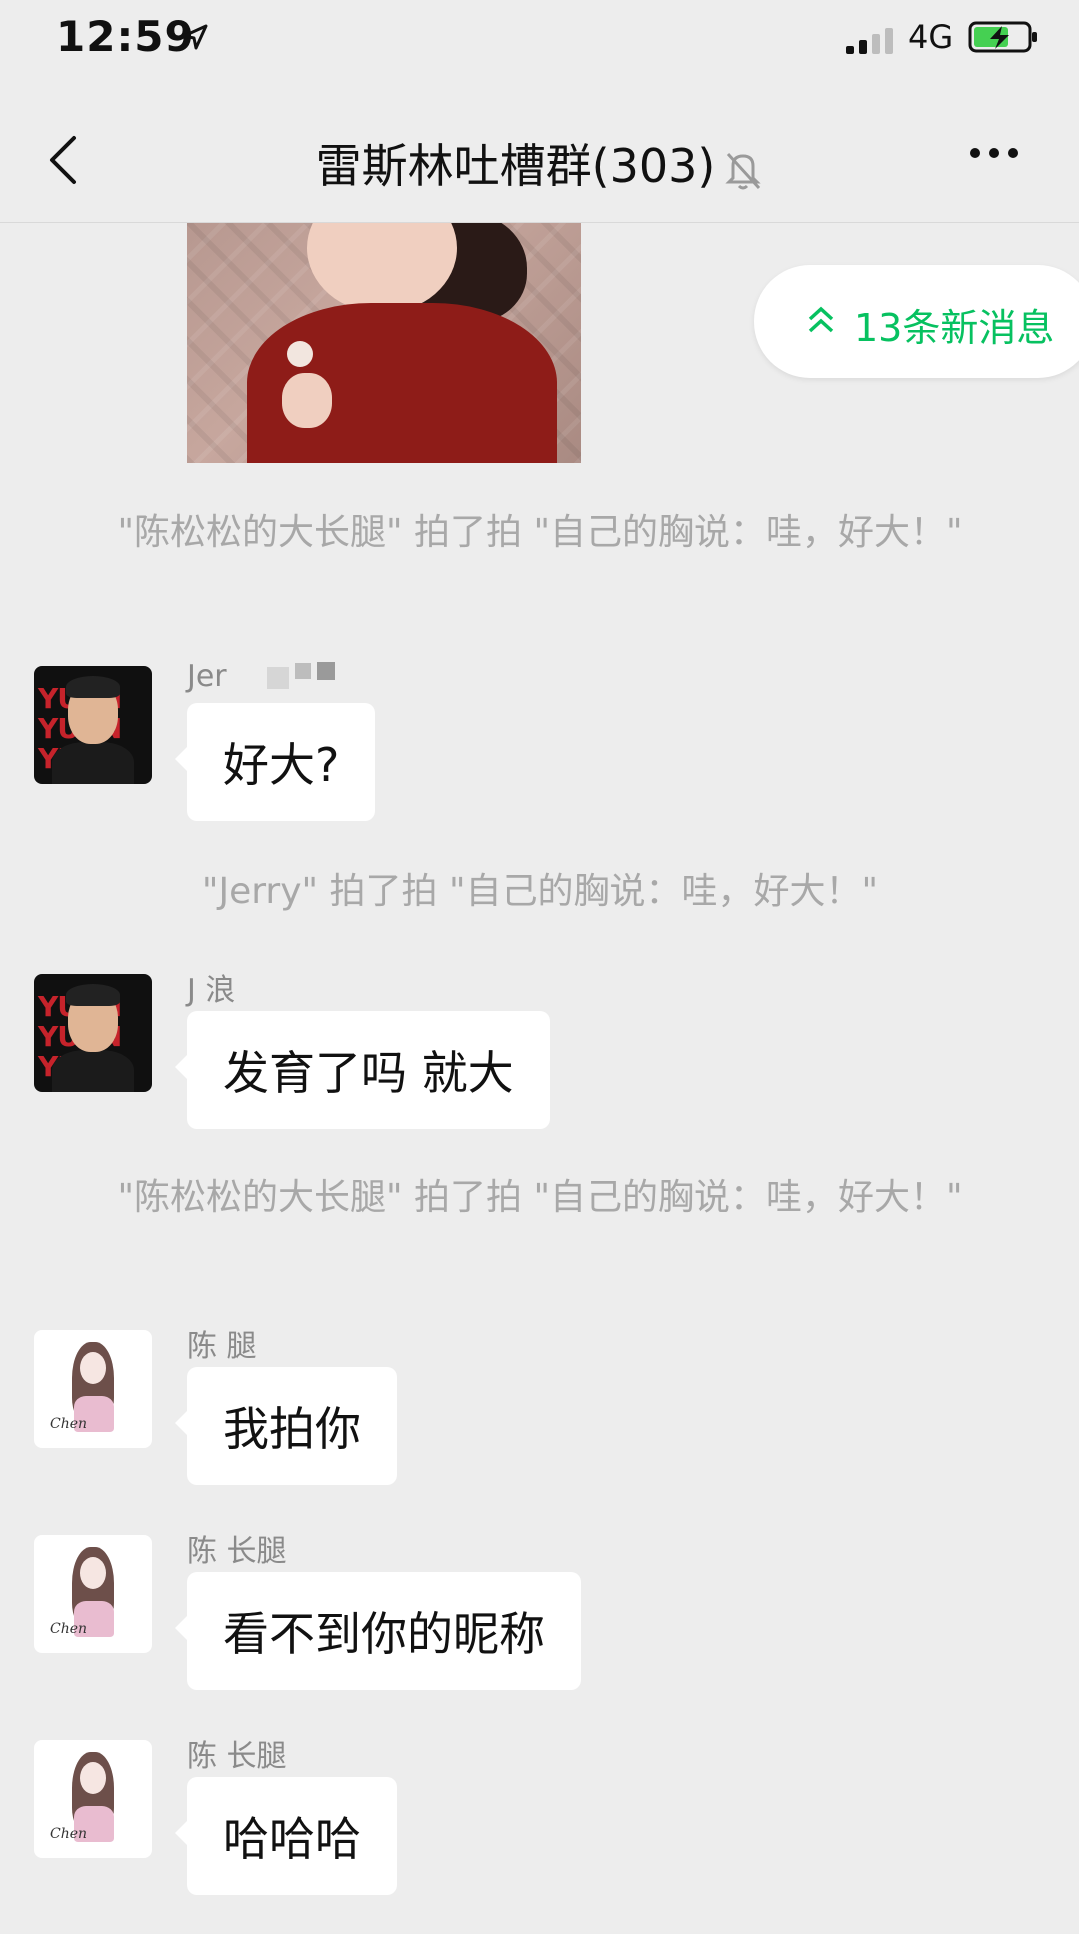 This screenshot has height=1934, width=1079. What do you see at coordinates (931, 37) in the screenshot?
I see `network-type: 4G` at bounding box center [931, 37].